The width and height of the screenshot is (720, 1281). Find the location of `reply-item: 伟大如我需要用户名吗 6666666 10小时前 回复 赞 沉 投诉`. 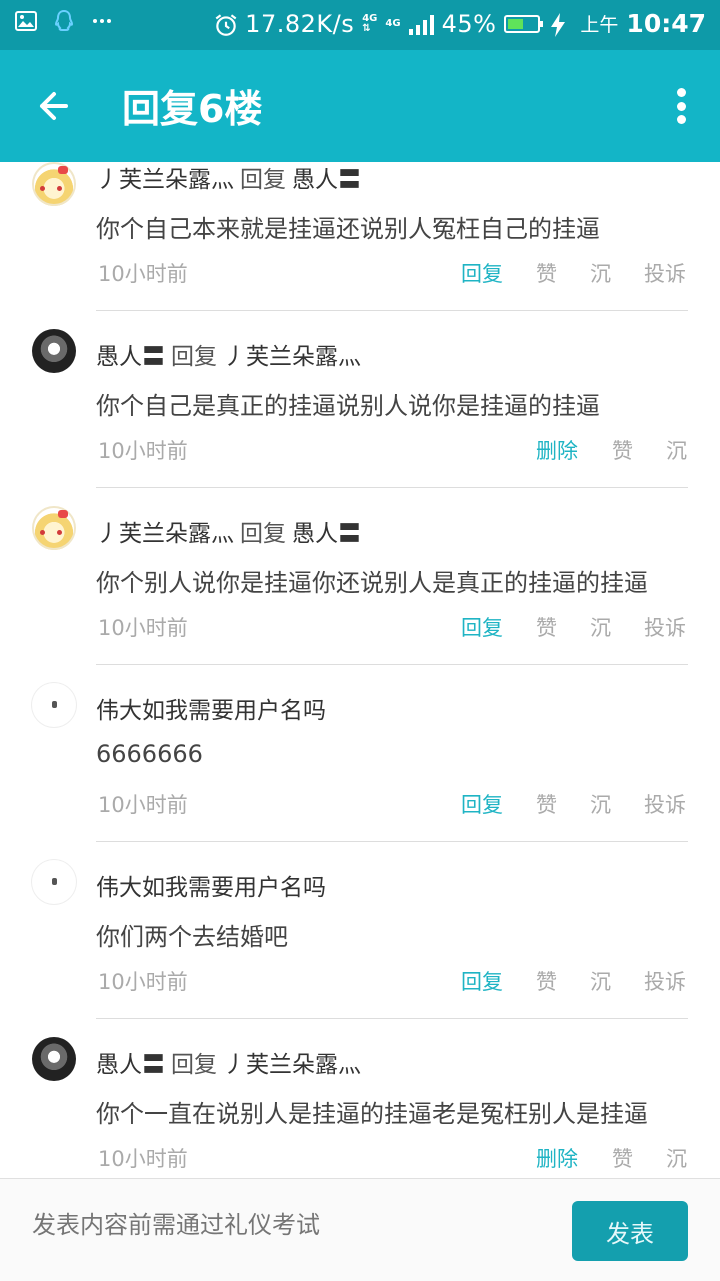

reply-item: 伟大如我需要用户名吗 6666666 10小时前 回复 赞 沉 投诉 is located at coordinates (360, 767).